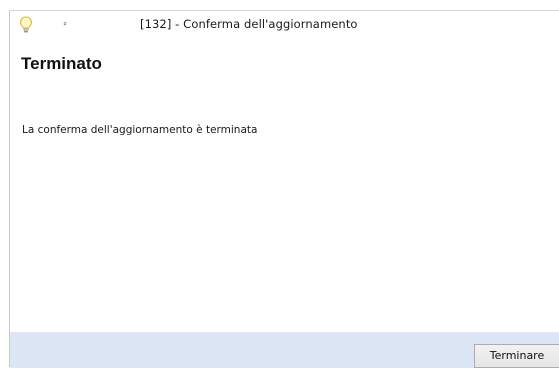 The height and width of the screenshot is (368, 559). Describe the element at coordinates (249, 24) in the screenshot. I see `window-title: [132] - Conferma dell'aggiornamento` at that location.